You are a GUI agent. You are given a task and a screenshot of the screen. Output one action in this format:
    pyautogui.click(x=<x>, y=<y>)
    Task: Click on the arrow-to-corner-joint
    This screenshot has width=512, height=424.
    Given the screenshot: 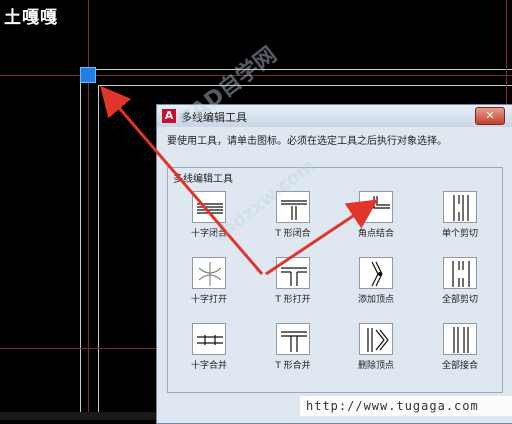 What is the action you would take?
    pyautogui.click(x=321, y=237)
    